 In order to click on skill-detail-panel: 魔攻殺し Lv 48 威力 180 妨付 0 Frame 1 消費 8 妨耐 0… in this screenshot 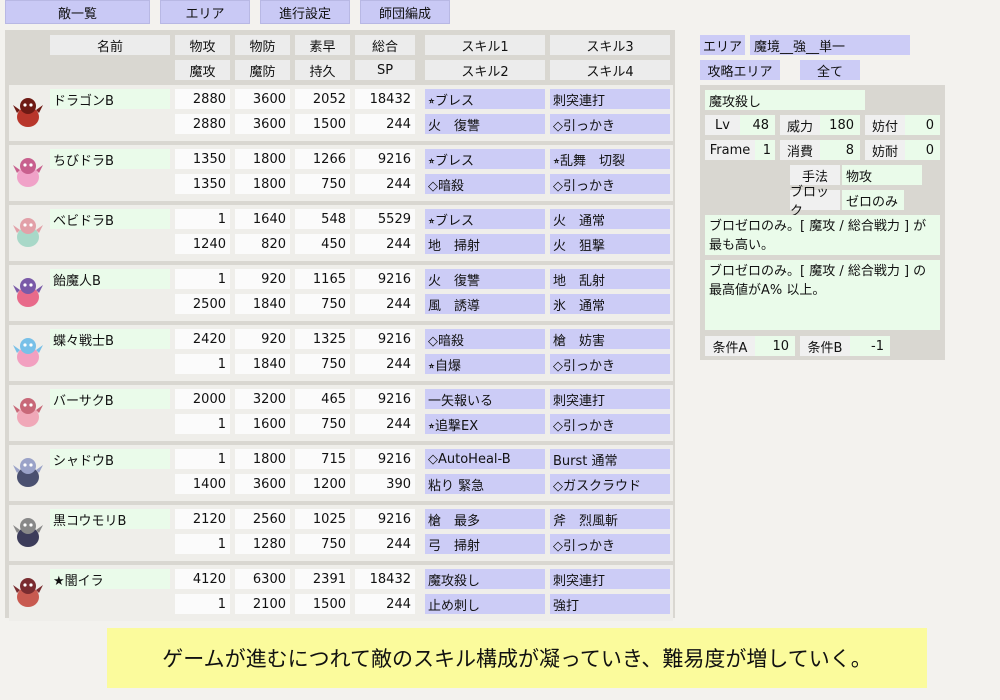, I will do `click(822, 222)`.